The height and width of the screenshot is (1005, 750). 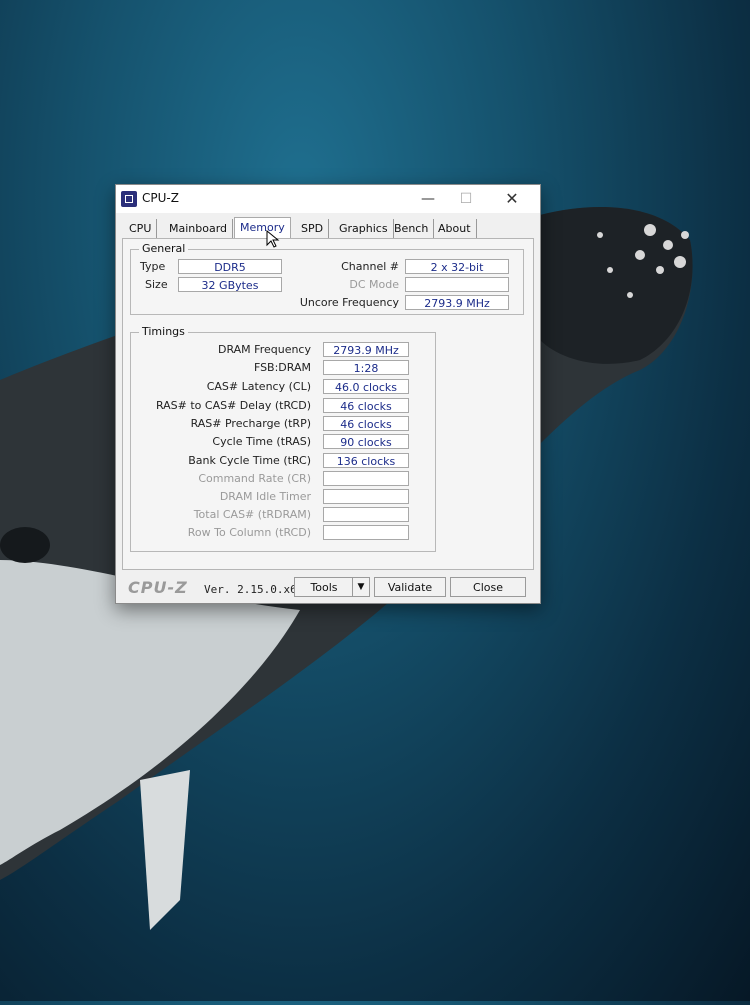 I want to click on tab-memory: Memory, so click(x=262, y=228).